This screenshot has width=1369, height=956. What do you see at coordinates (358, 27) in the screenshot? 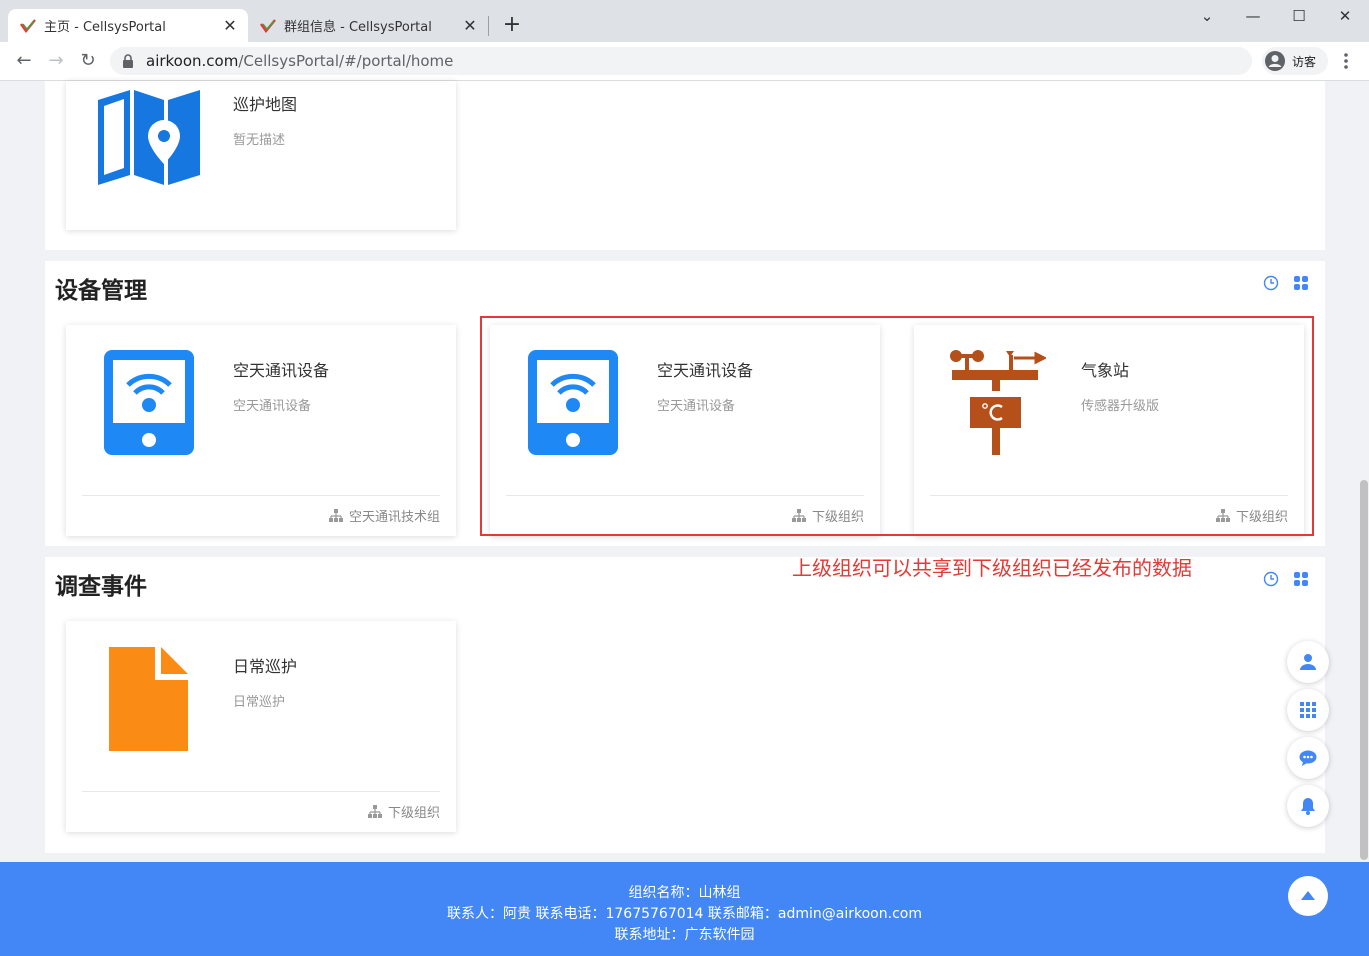
I see `tab-group-info-title: 群组信息 - CellsysPortal` at bounding box center [358, 27].